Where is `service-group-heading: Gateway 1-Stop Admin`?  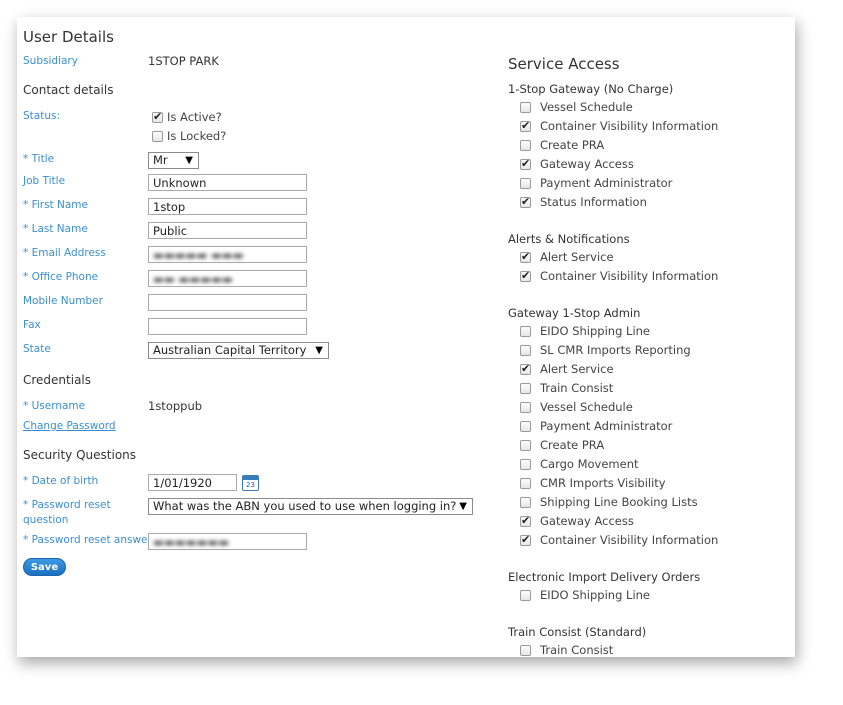
service-group-heading: Gateway 1-Stop Admin is located at coordinates (574, 313).